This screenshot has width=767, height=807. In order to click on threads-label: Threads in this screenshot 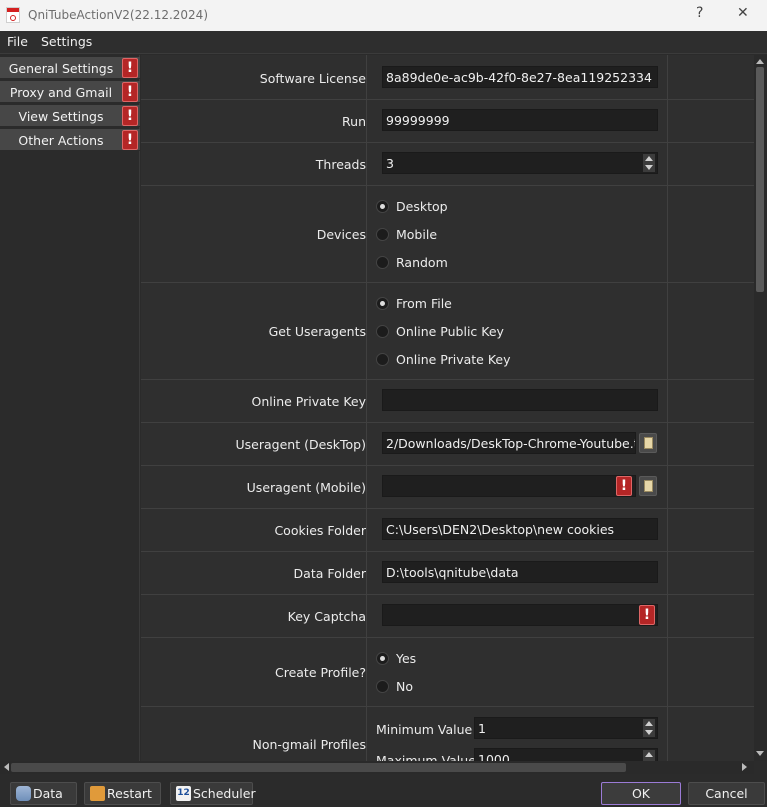, I will do `click(340, 164)`.